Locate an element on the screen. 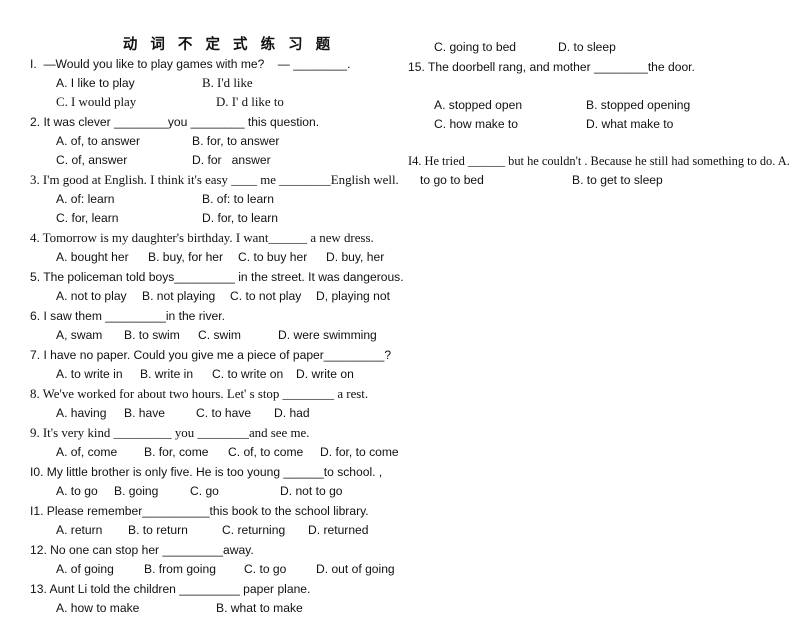  option-10-C: C. go is located at coordinates (235, 491).